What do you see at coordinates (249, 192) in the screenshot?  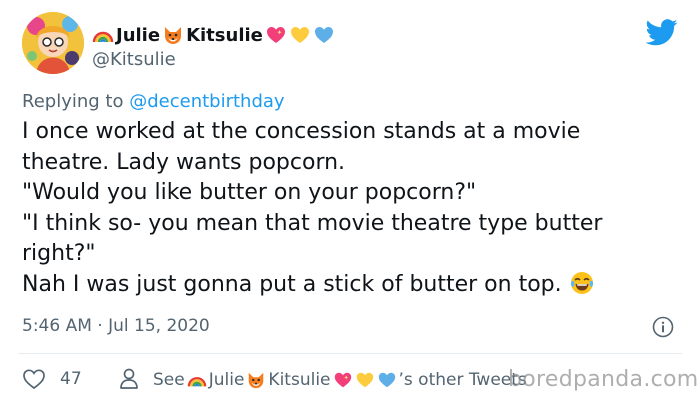 I see `tweet-text-line: "Would you like butter on your popcorn?"` at bounding box center [249, 192].